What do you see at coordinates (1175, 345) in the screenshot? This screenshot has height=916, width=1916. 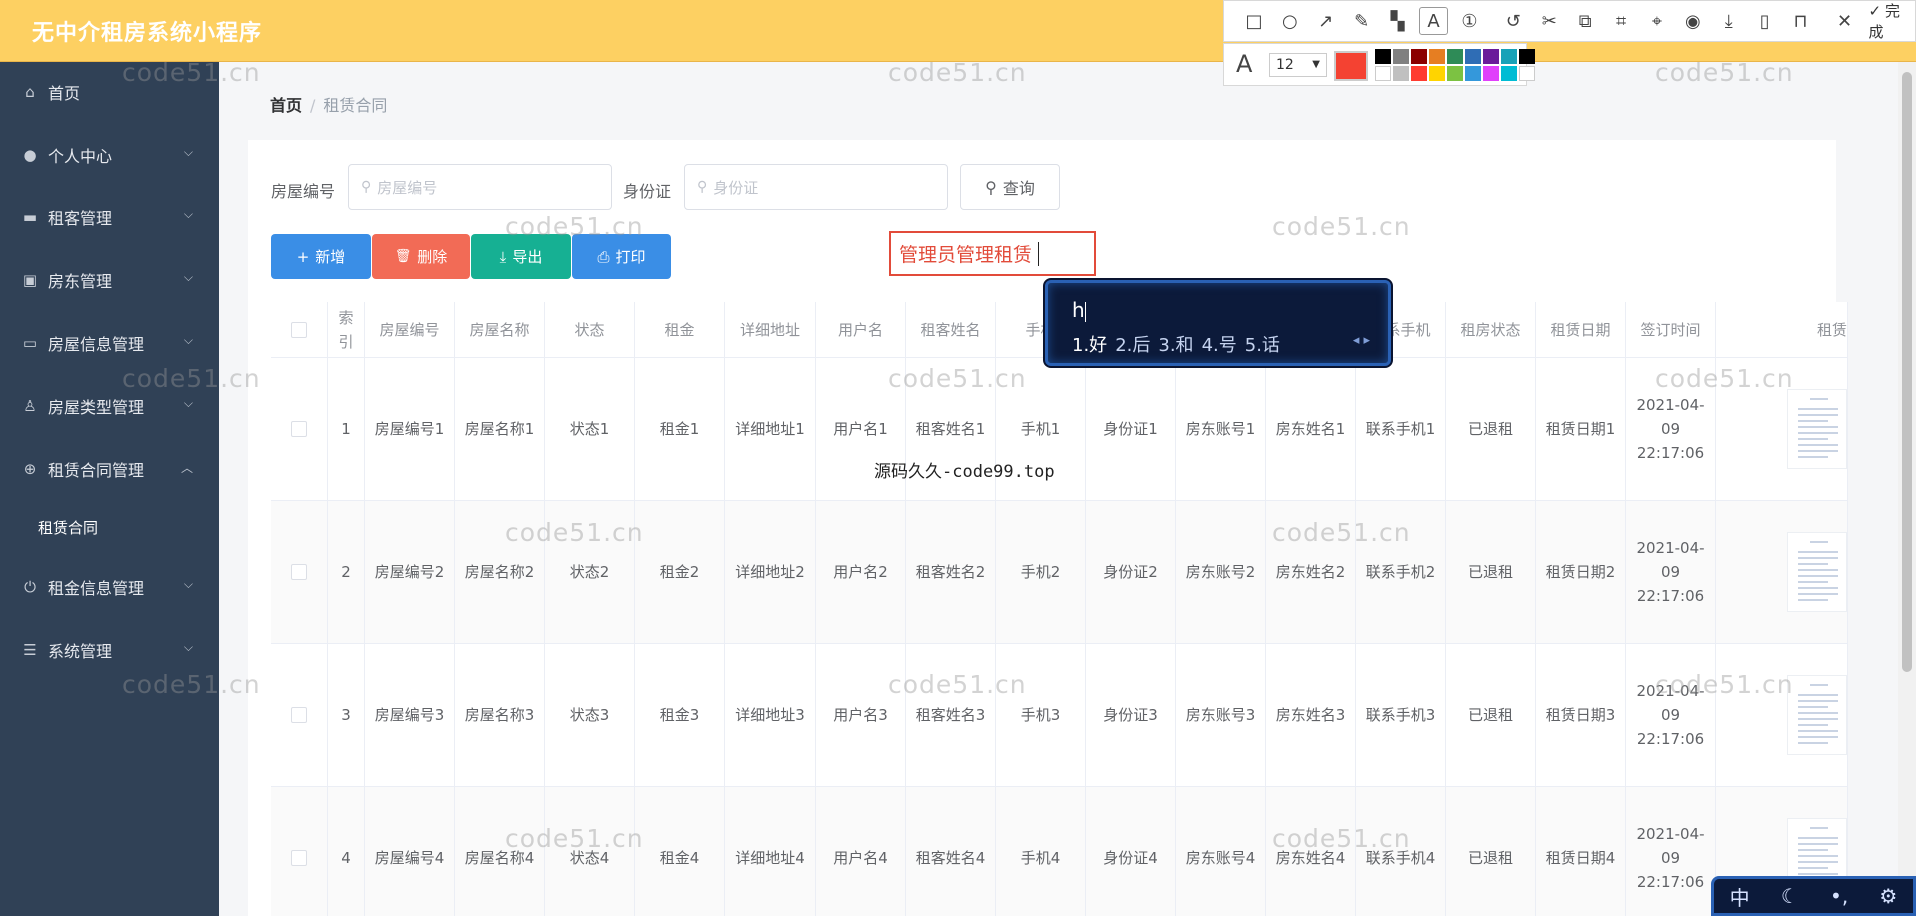 I see `ime-candidate: 3.和` at bounding box center [1175, 345].